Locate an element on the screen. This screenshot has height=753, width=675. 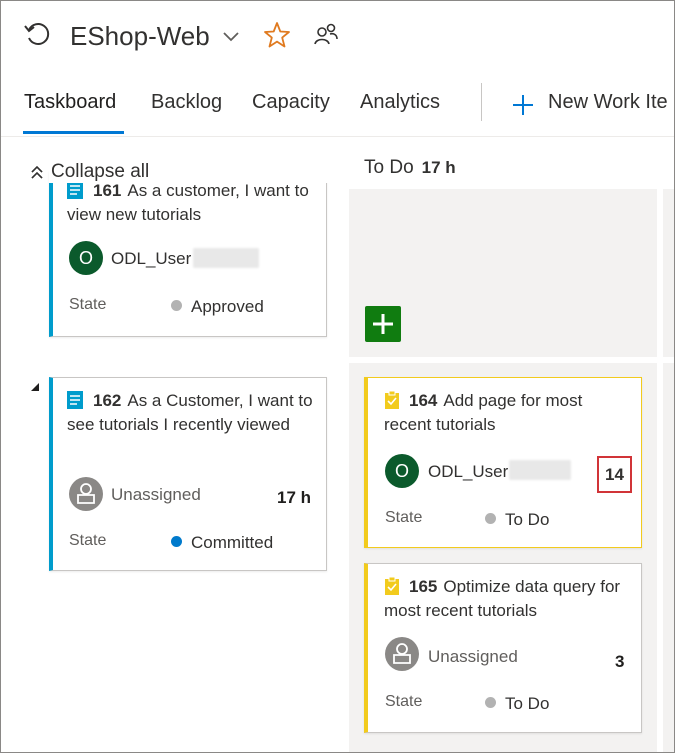
work-item-id: 162 is located at coordinates (107, 400).